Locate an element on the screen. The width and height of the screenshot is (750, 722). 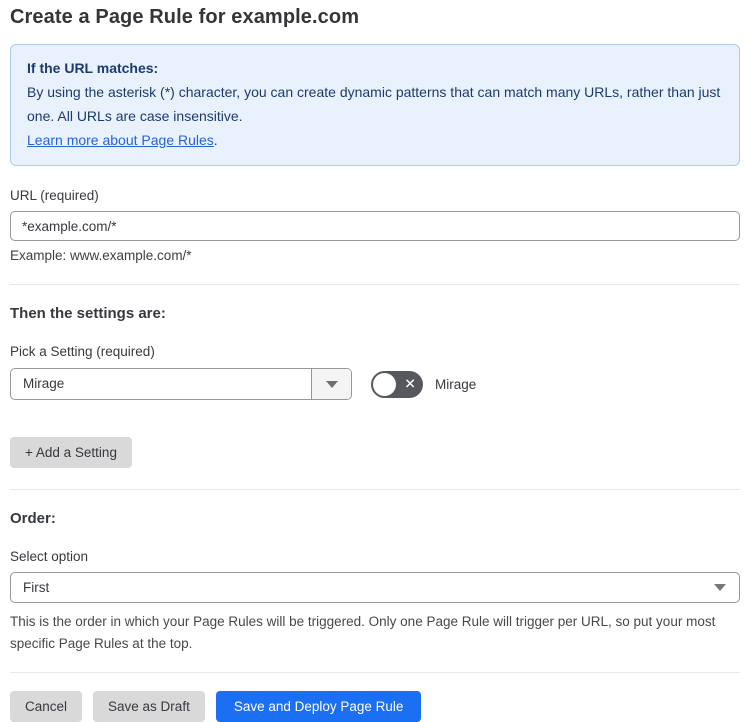
order-select-label: Select option is located at coordinates (49, 556).